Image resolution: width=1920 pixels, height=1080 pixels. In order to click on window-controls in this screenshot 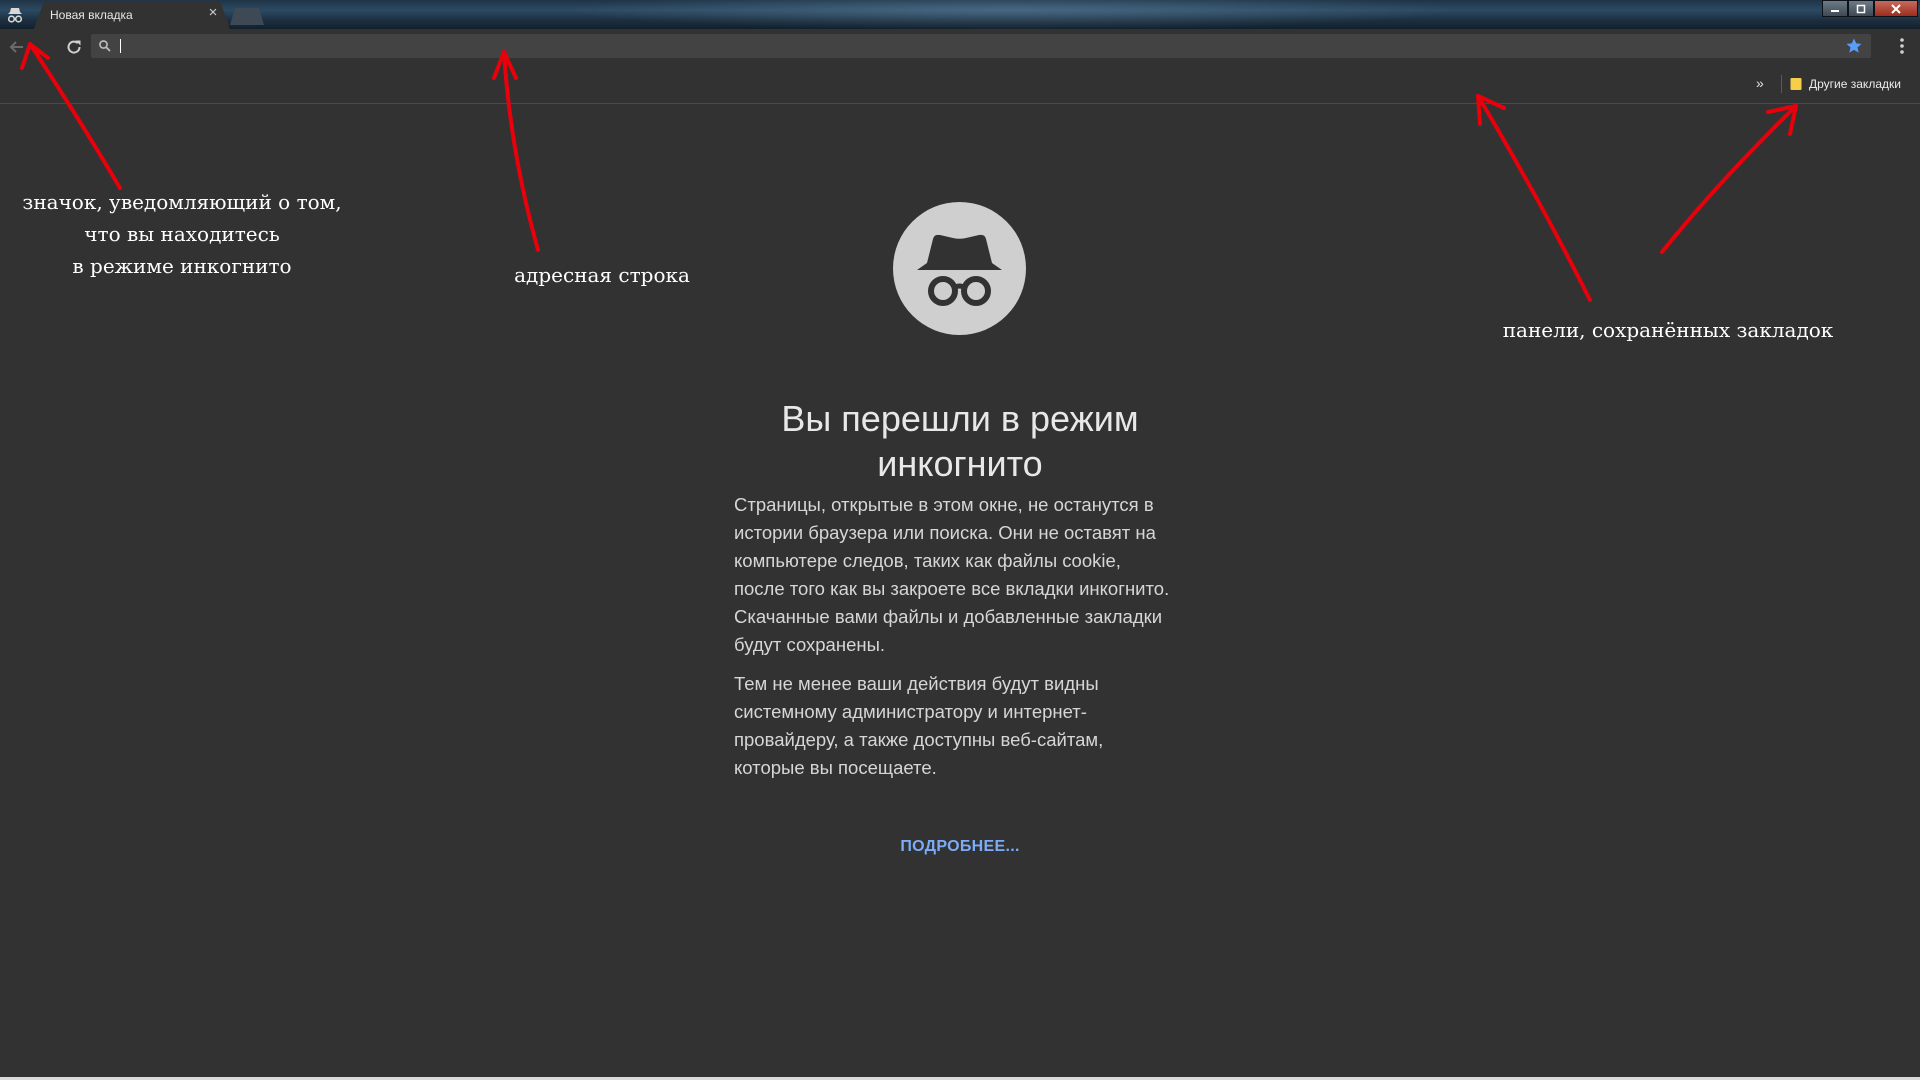, I will do `click(1870, 9)`.